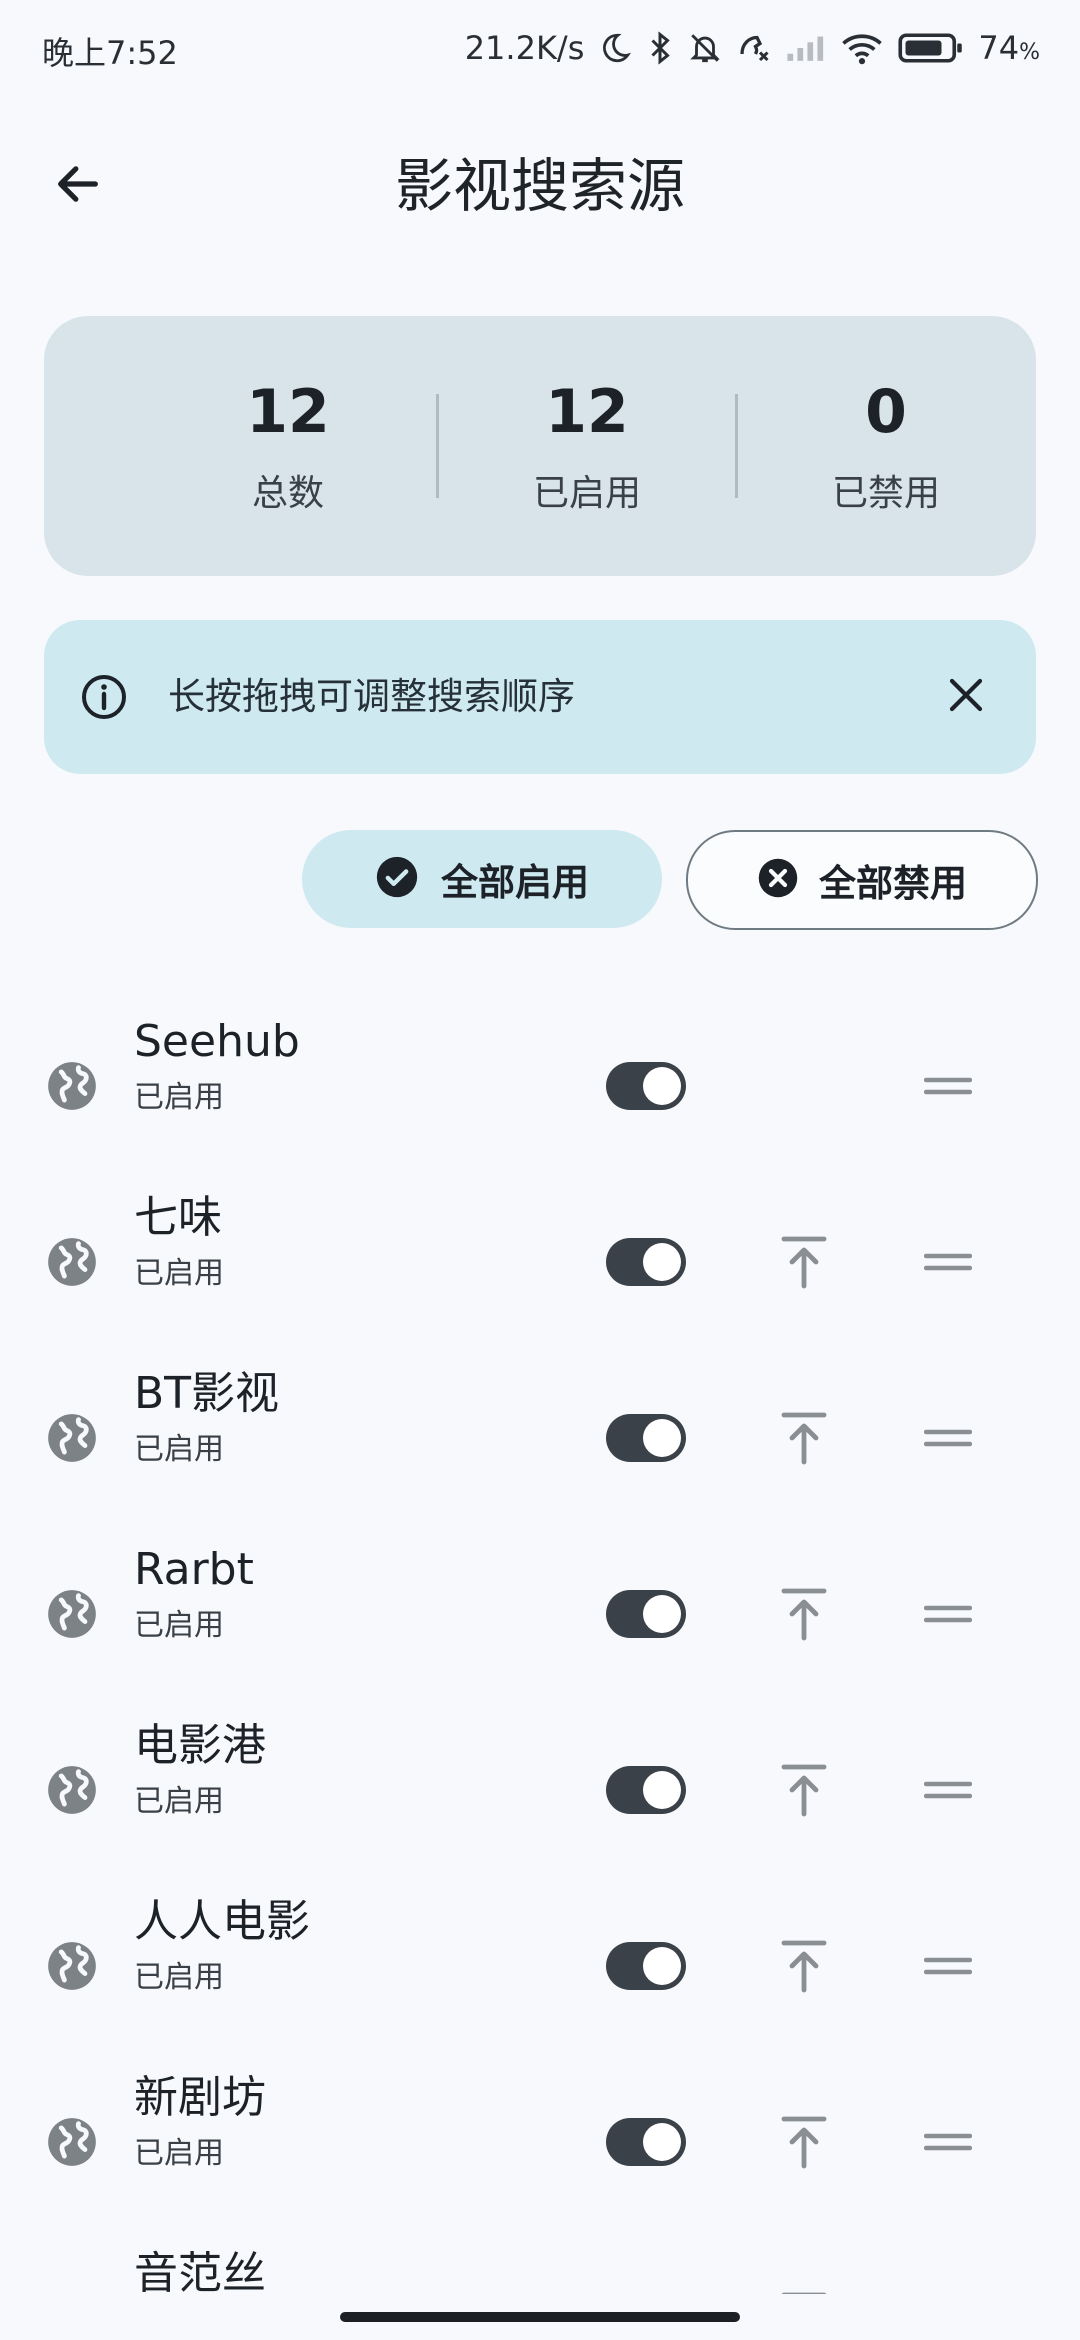 The image size is (1080, 2340). I want to click on source-row: Seehub 已启用, so click(540, 1090).